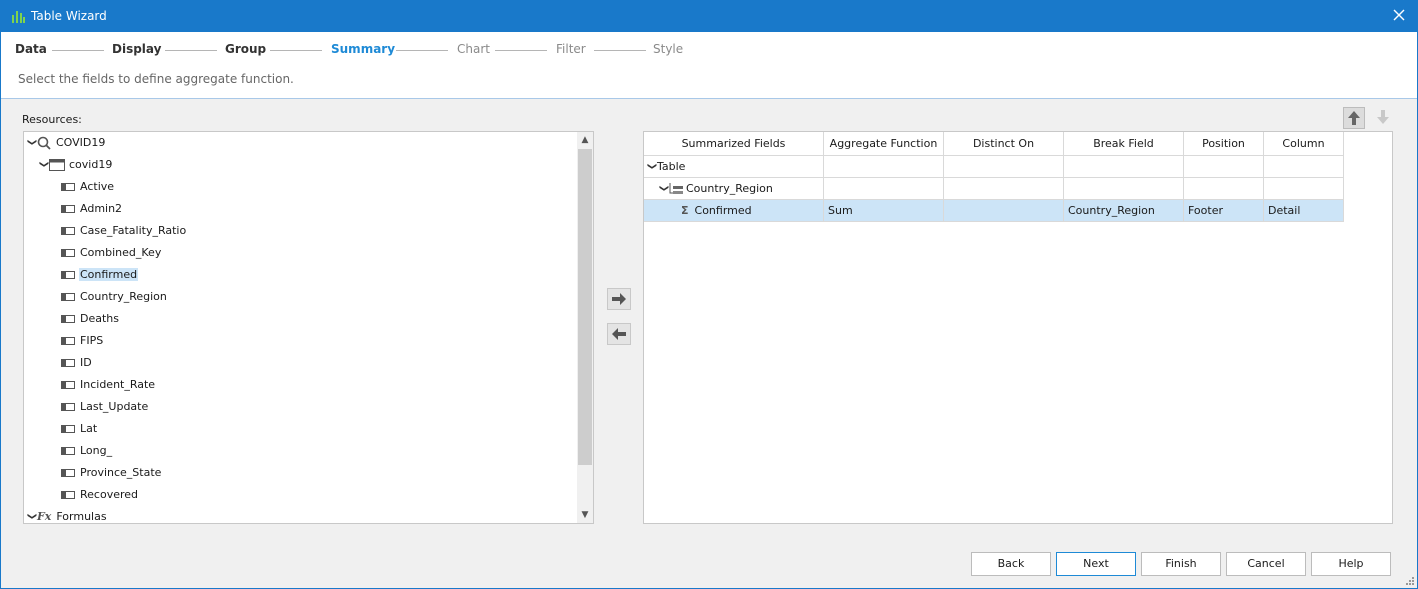 The height and width of the screenshot is (589, 1418). Describe the element at coordinates (111, 473) in the screenshot. I see `tree-field: Province_State` at that location.